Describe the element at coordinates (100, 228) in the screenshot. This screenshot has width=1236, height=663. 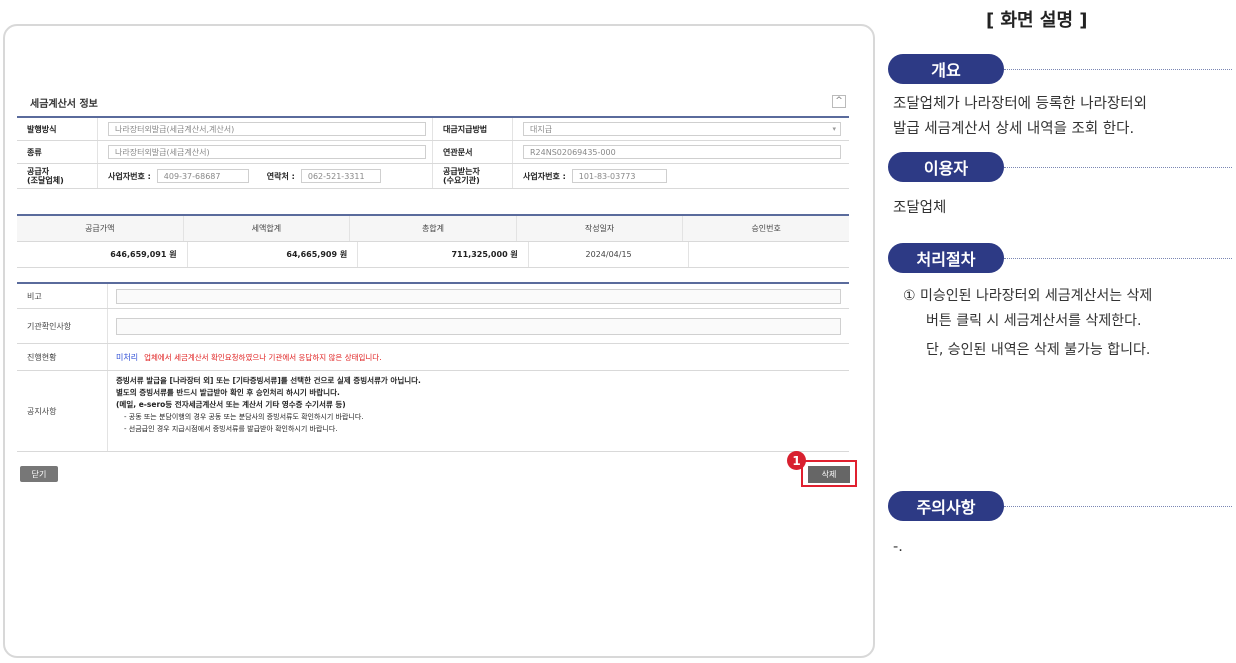
I see `summary-header-cell: 공급가액` at that location.